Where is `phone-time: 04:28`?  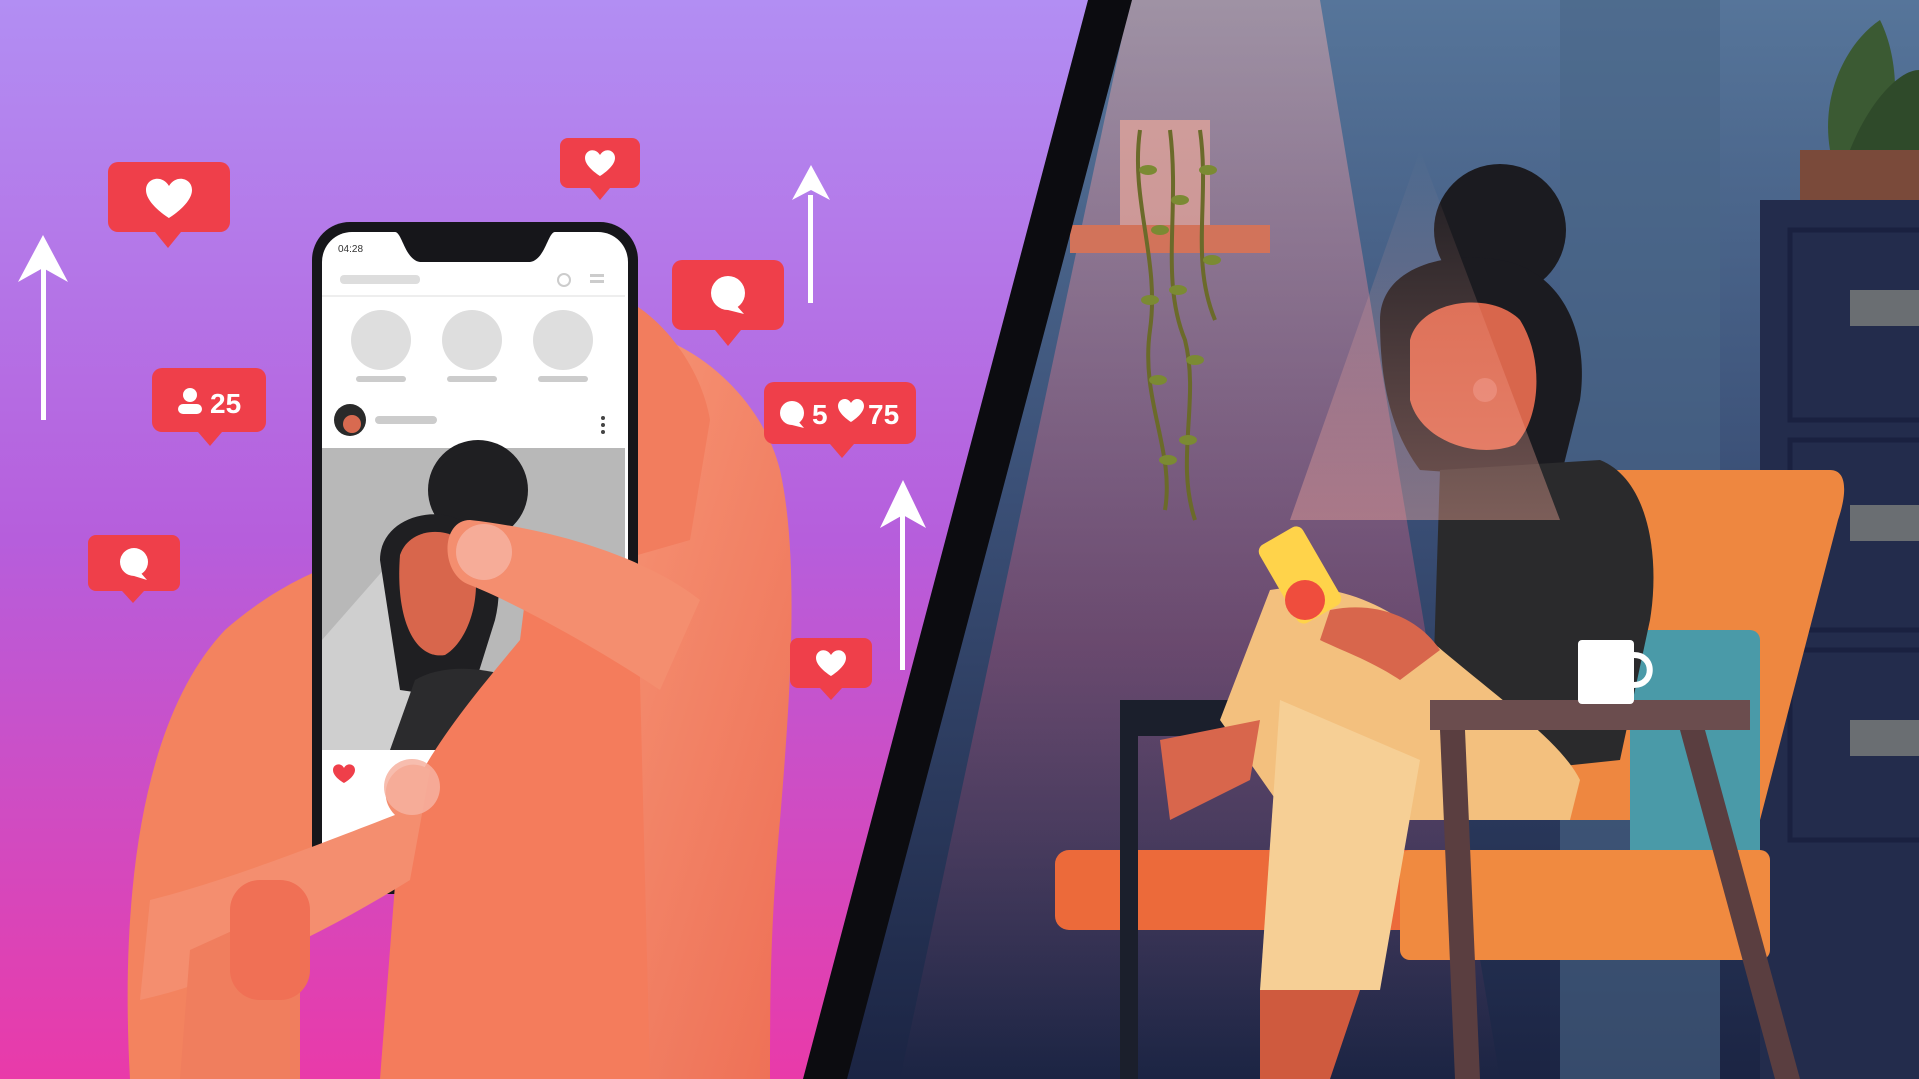
phone-time: 04:28 is located at coordinates (350, 249).